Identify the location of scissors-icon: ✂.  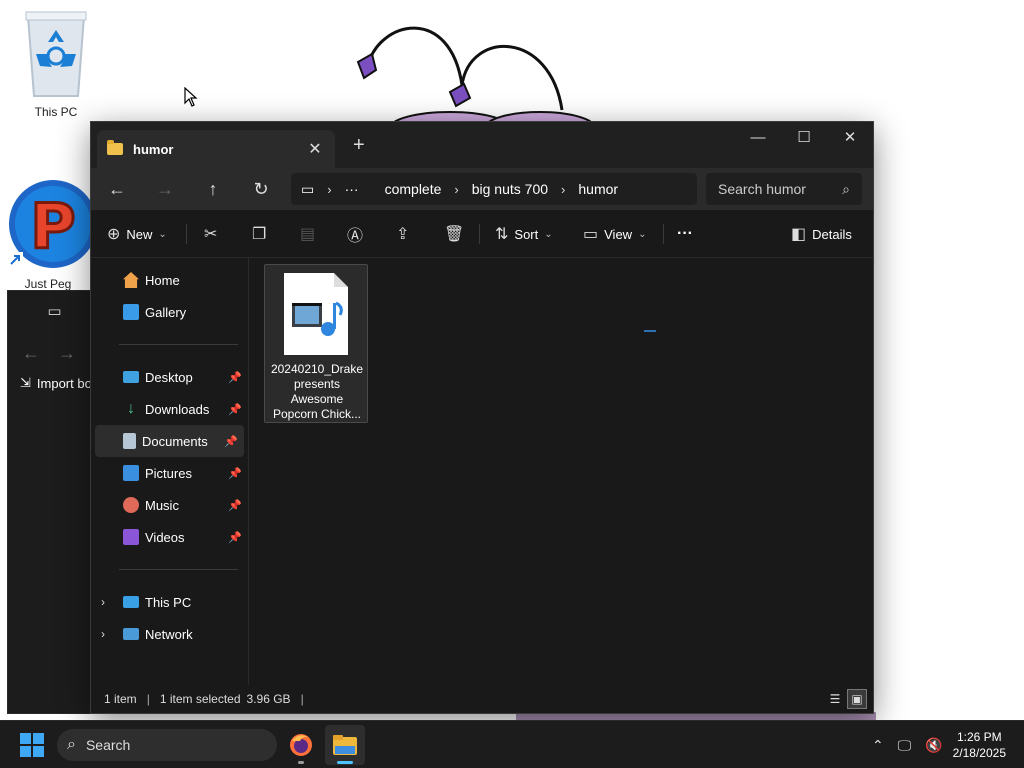
(211, 234).